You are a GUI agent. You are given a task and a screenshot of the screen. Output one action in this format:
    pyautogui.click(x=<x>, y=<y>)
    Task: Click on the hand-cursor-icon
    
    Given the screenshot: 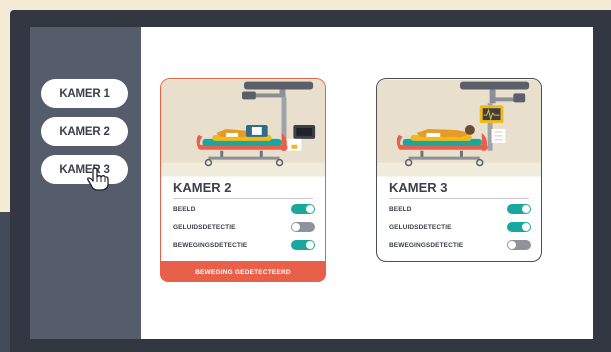 What is the action you would take?
    pyautogui.click(x=98, y=179)
    